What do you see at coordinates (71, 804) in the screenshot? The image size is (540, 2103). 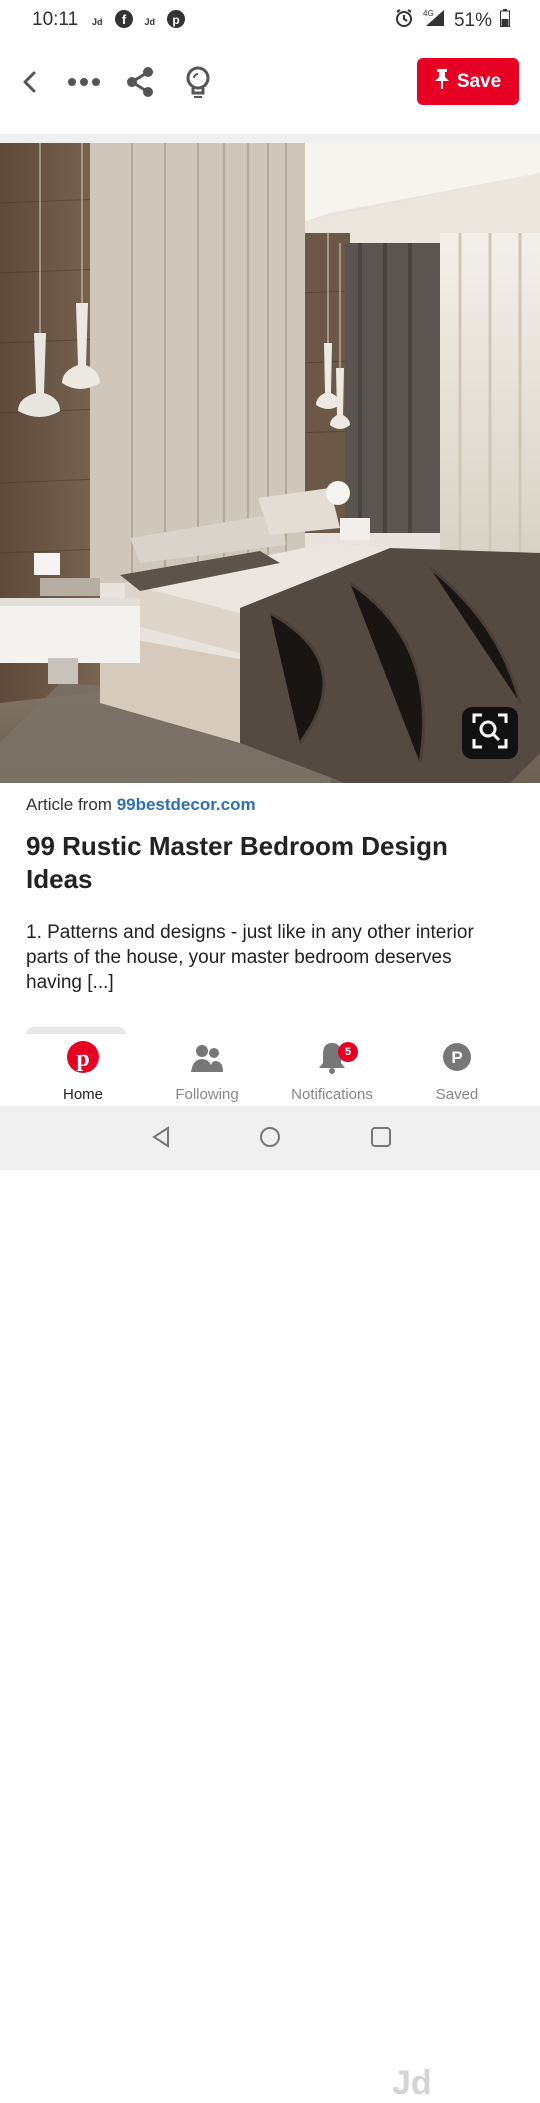 I see `article-source-prefix: Article from` at bounding box center [71, 804].